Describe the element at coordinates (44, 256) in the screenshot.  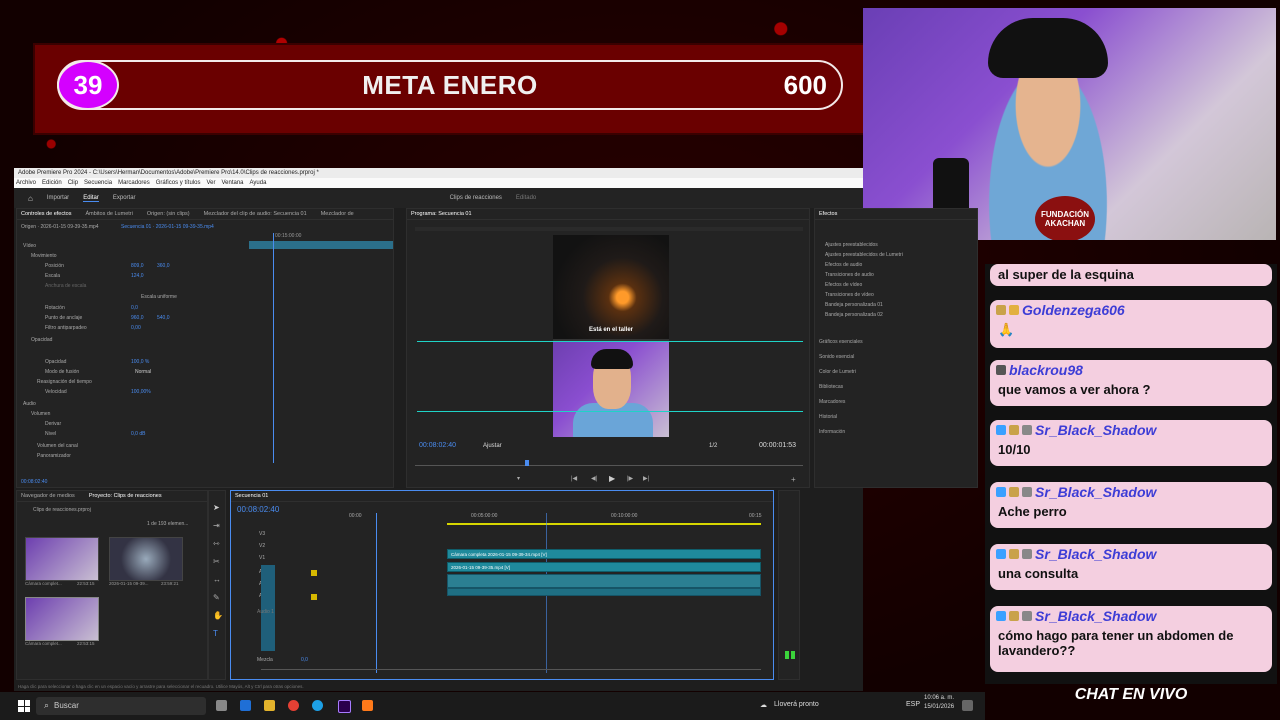
I see `ec-row-label: Movimiento` at that location.